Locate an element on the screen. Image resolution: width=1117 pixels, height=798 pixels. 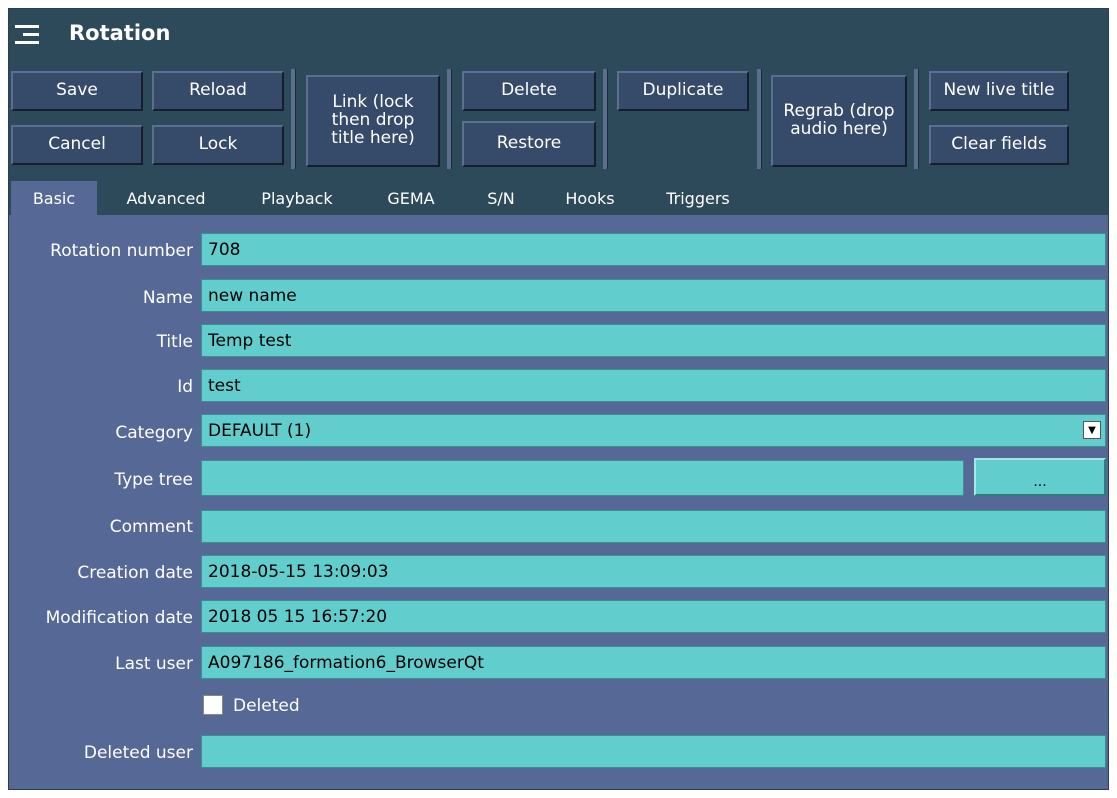
type-tree-field is located at coordinates (582, 478).